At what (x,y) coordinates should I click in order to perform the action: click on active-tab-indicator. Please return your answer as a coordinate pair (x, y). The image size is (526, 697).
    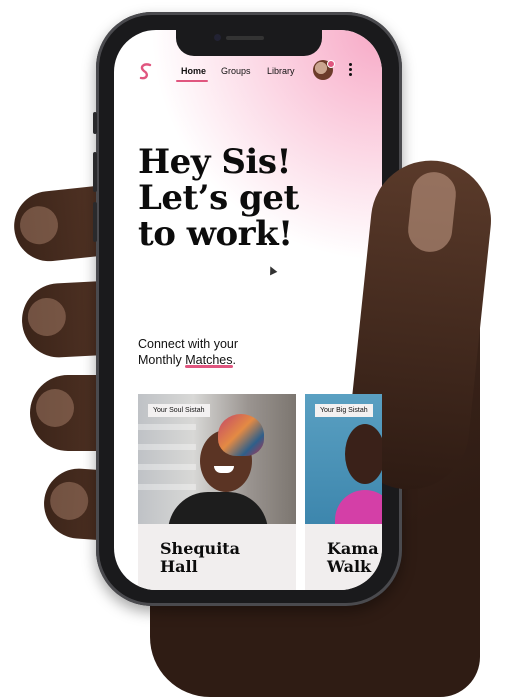
    Looking at the image, I should click on (192, 81).